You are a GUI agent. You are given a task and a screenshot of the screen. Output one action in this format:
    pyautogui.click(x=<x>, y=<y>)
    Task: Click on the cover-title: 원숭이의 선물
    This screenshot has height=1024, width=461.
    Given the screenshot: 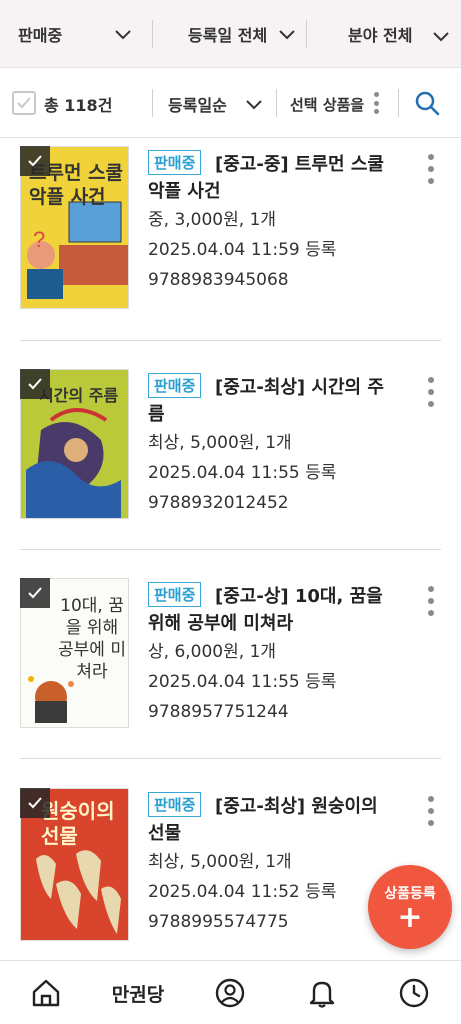 What is the action you would take?
    pyautogui.click(x=78, y=823)
    